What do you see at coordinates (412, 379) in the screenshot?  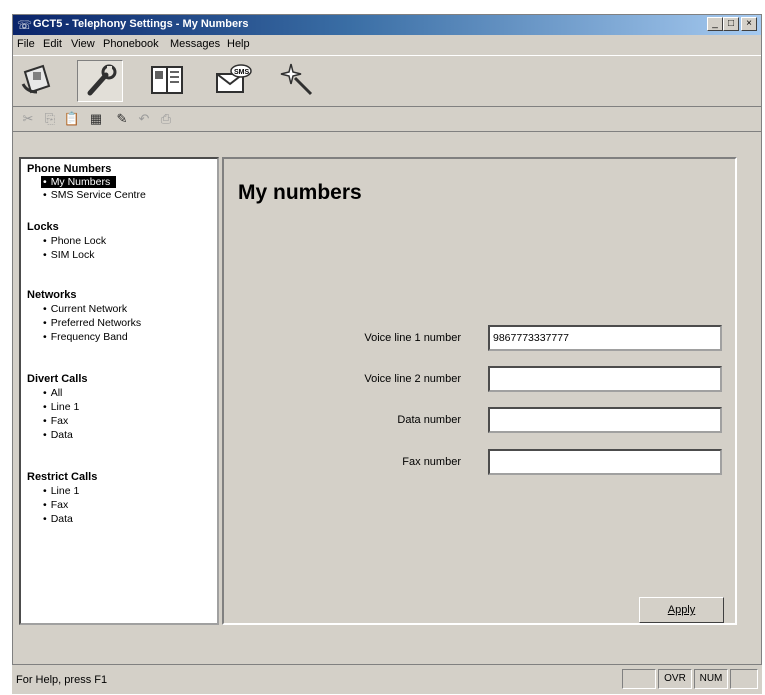 I see `voice-line-2-label: Voice line 2 number` at bounding box center [412, 379].